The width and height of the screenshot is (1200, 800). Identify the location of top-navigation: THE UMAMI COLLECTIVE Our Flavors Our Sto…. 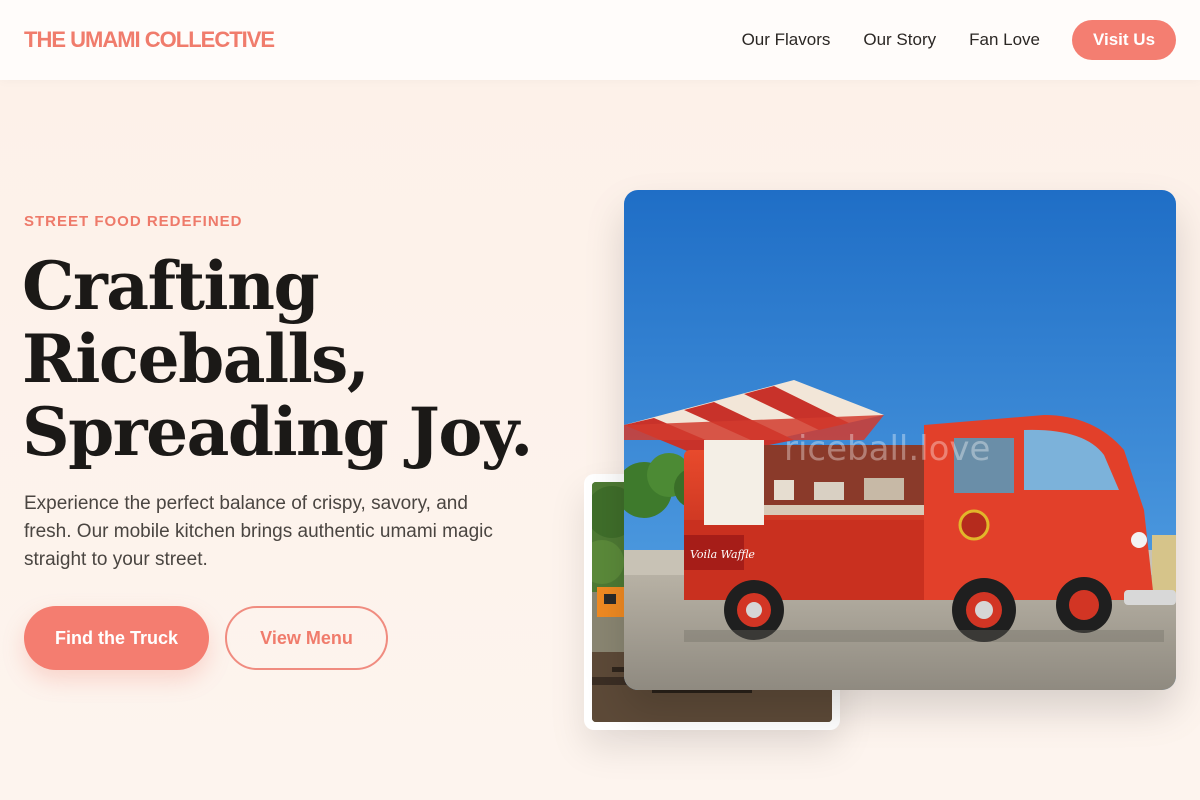
(600, 40).